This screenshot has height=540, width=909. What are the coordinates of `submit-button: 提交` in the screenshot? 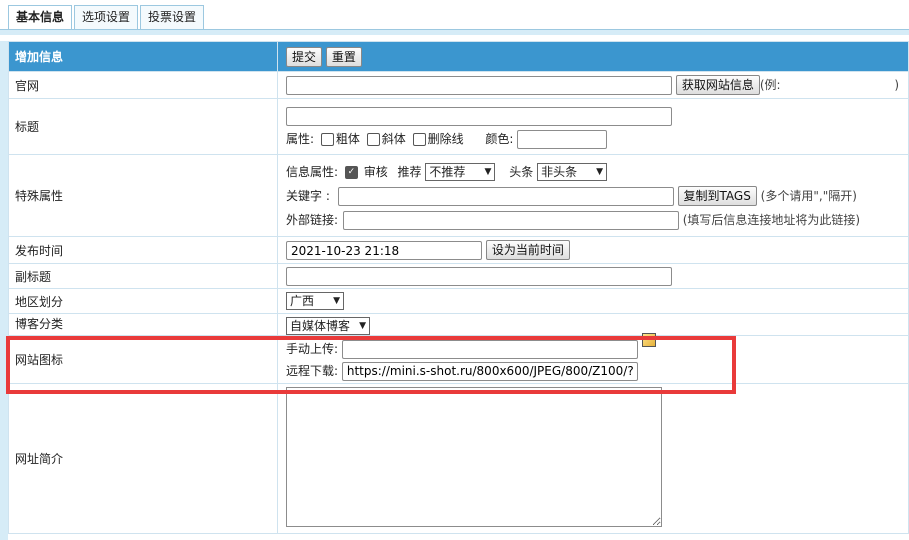 It's located at (304, 56).